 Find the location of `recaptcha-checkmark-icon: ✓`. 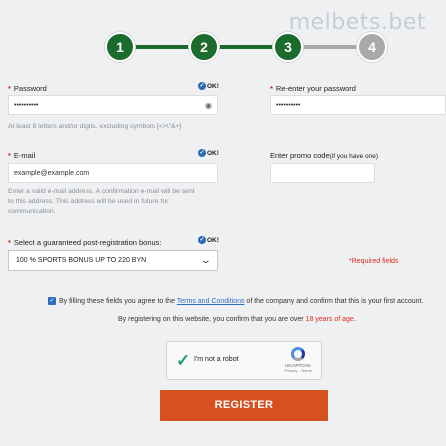

recaptcha-checkmark-icon: ✓ is located at coordinates (183, 361).